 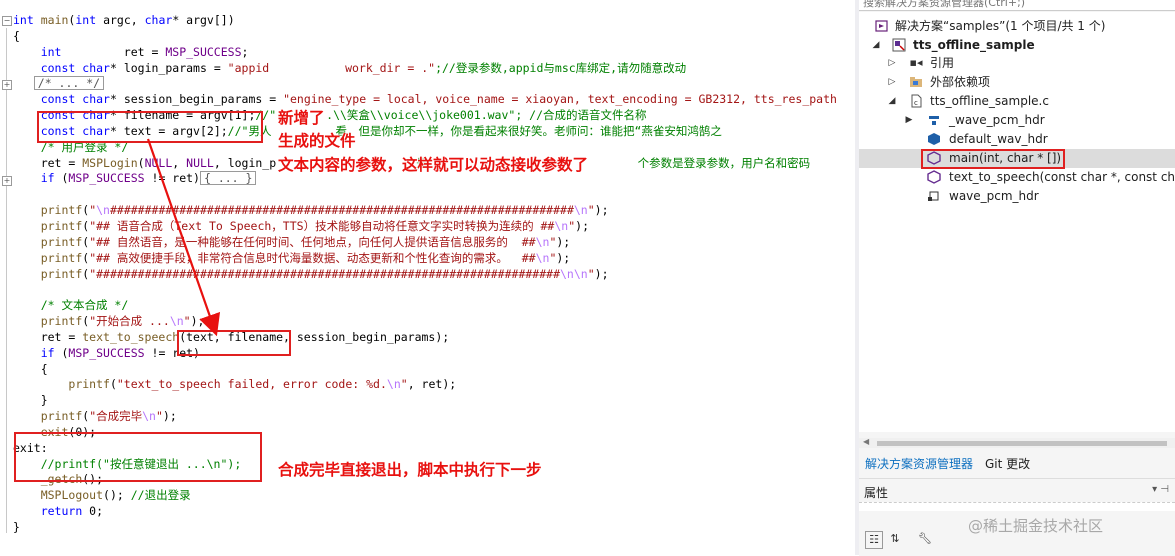 I want to click on tree-horizontal-scrollbar: ◀, so click(x=1017, y=442).